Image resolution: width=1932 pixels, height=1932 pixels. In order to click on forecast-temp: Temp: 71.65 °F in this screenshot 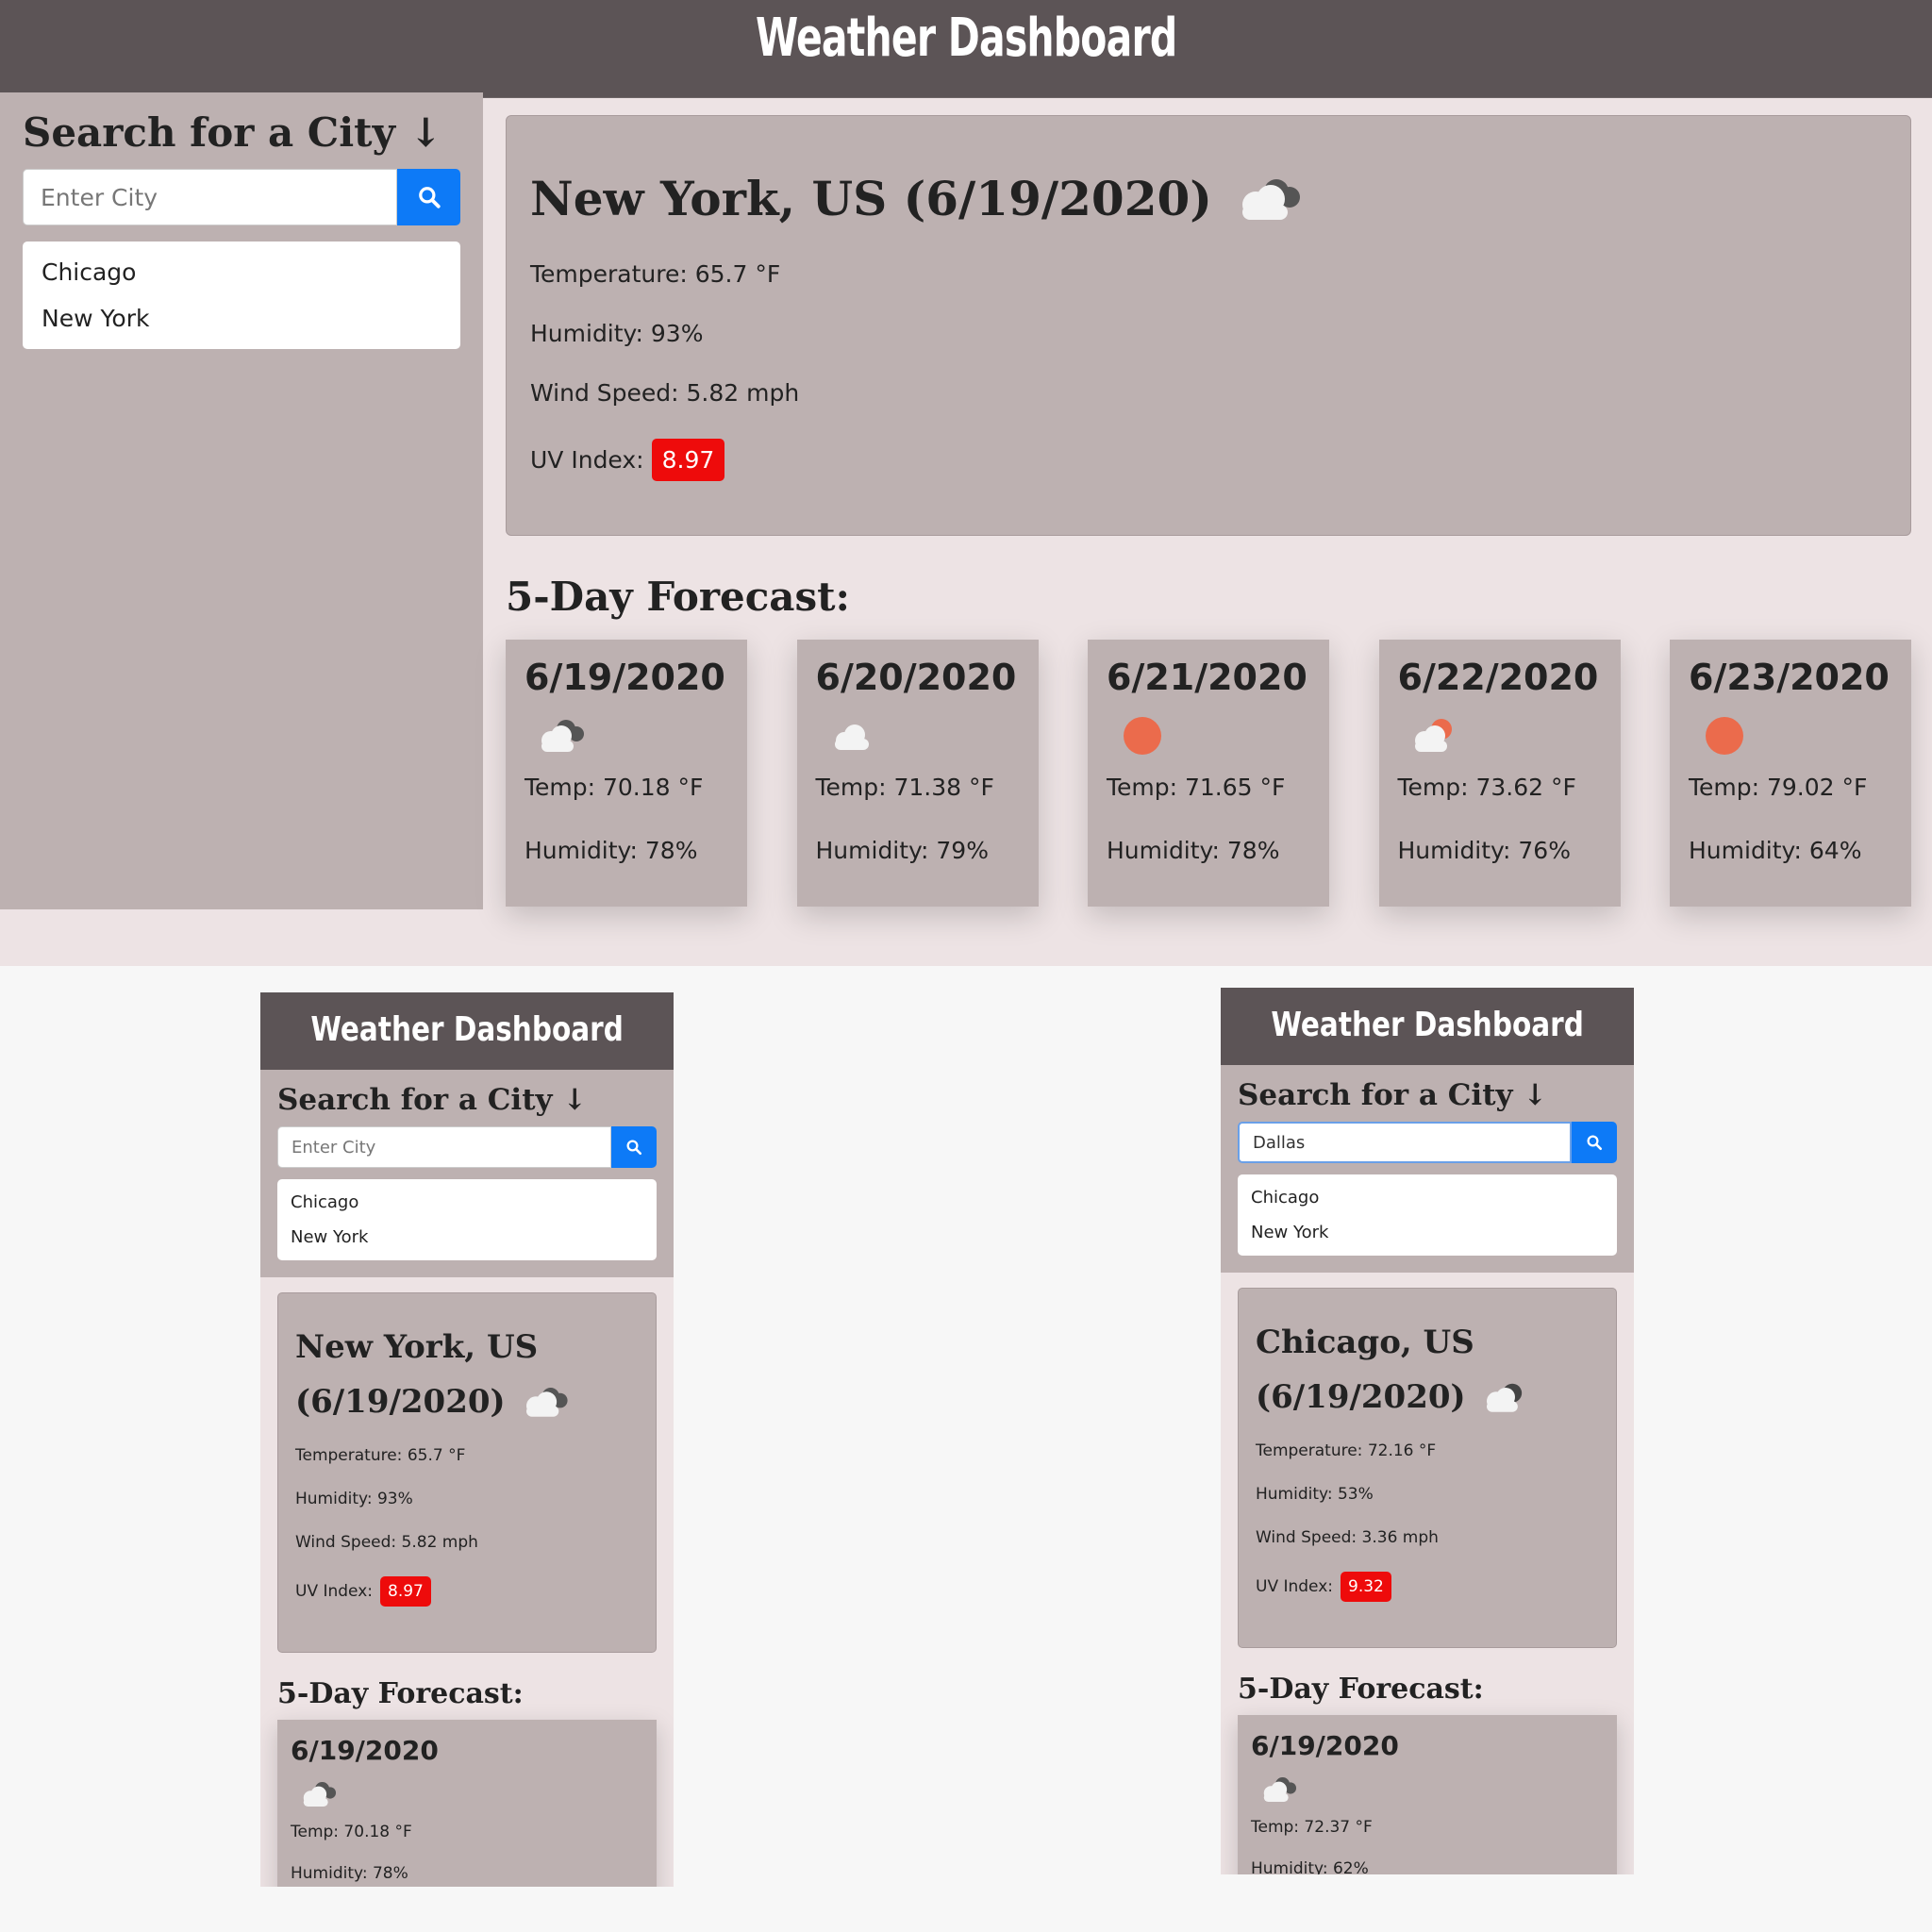, I will do `click(1196, 788)`.